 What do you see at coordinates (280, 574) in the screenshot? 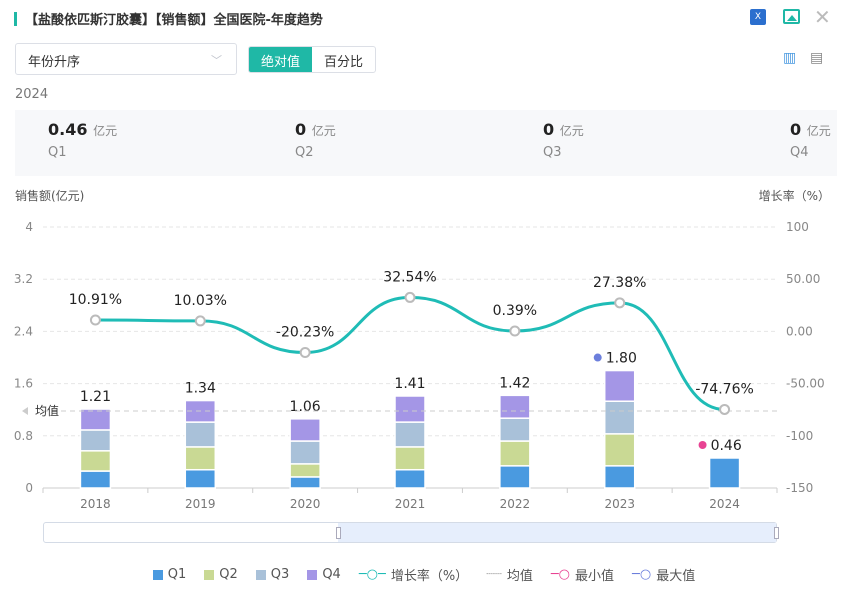
I see `legend-label: Q3` at bounding box center [280, 574].